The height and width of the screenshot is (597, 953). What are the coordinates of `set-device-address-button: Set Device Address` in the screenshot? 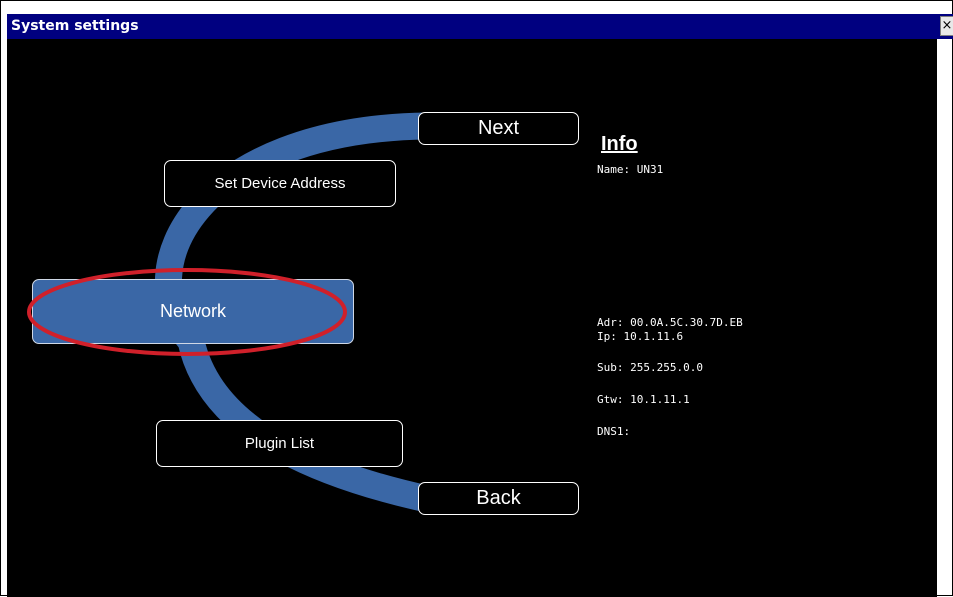 It's located at (280, 183).